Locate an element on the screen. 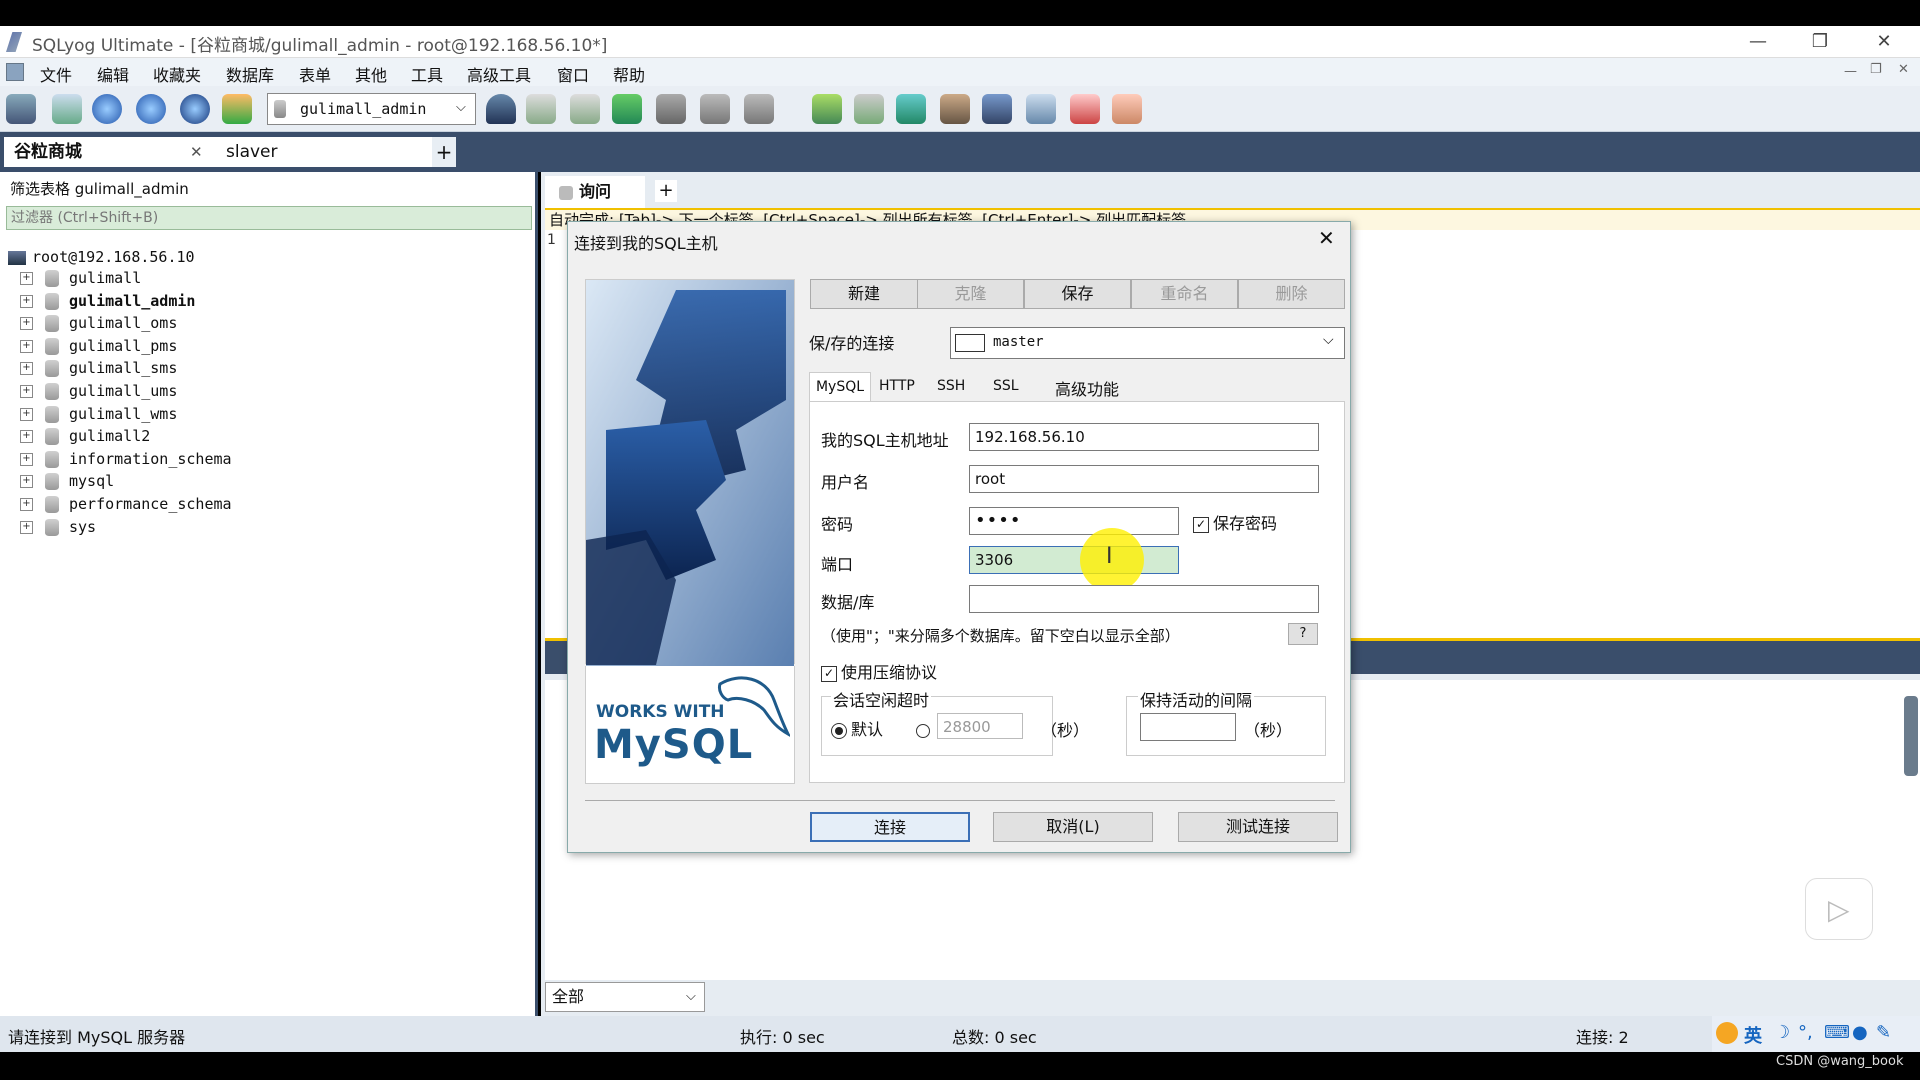 This screenshot has width=1920, height=1080. database-node: + information_schema is located at coordinates (126, 459).